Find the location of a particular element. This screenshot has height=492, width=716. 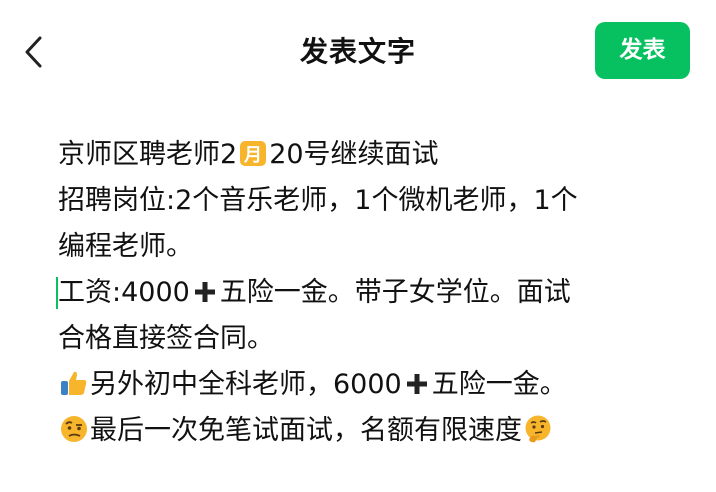

post-line: 京师区聘老师2 月 20号继续面试 is located at coordinates (368, 155).